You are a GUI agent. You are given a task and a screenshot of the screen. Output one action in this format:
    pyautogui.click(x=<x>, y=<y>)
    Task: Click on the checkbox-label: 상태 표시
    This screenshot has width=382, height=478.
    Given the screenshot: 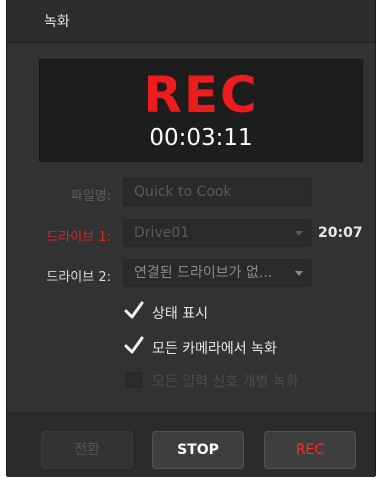 What is the action you would take?
    pyautogui.click(x=180, y=314)
    